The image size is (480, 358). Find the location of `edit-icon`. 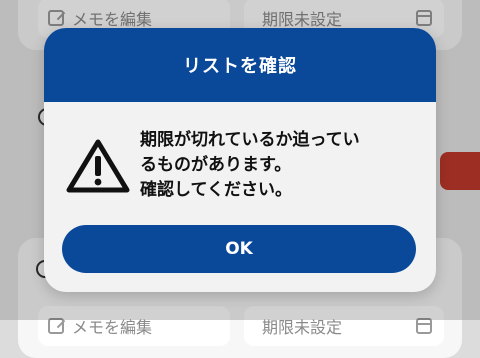

edit-icon is located at coordinates (56, 326).